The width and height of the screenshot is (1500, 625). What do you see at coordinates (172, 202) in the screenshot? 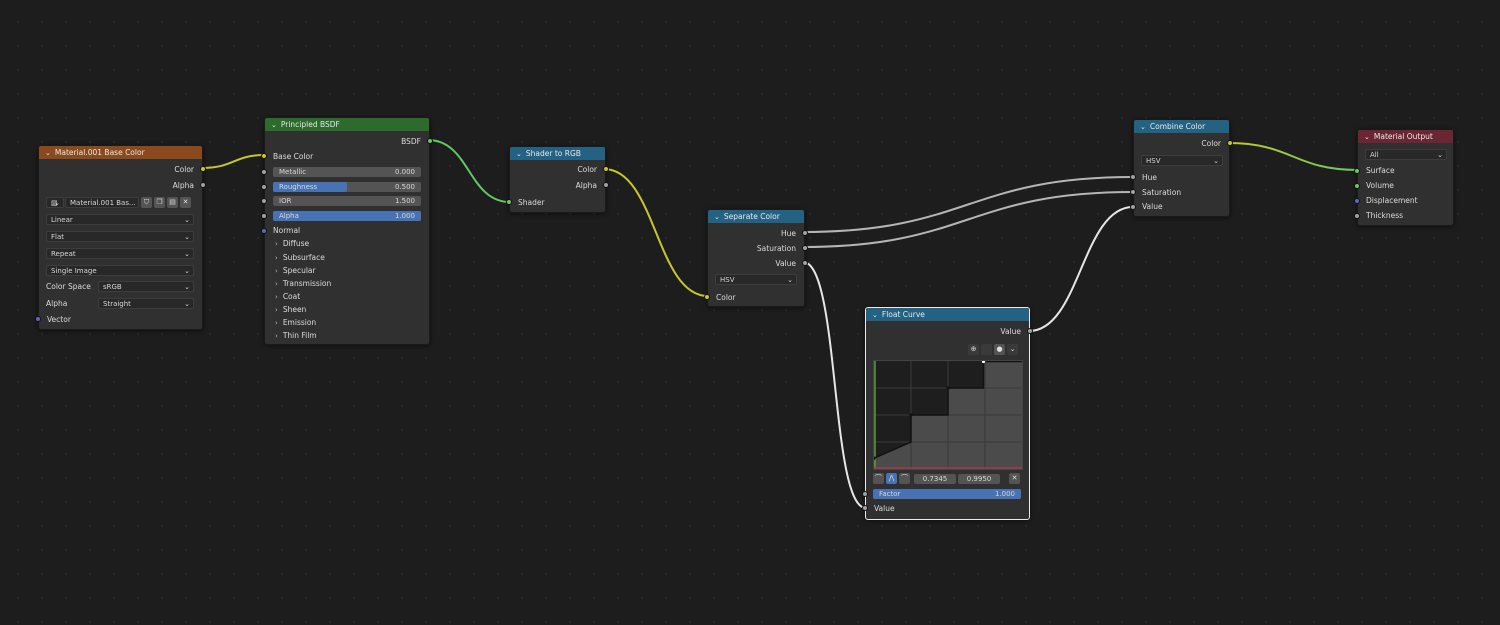
I see `pack-icon: ▤` at bounding box center [172, 202].